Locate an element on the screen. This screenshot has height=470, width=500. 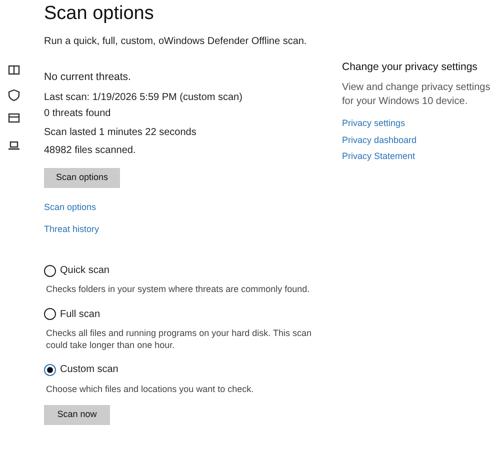
link: Privacy dashboard is located at coordinates (379, 140).